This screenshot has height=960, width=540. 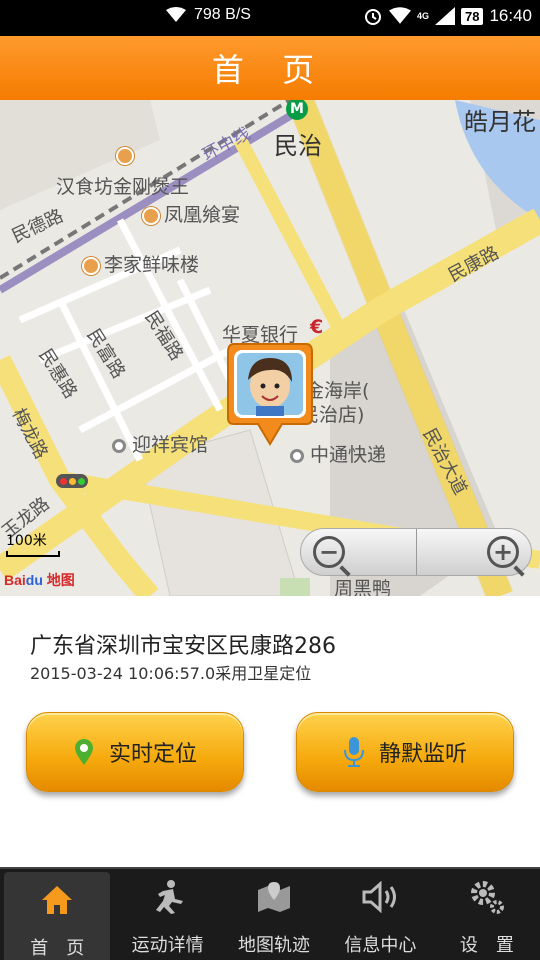 I want to click on gear-icon, so click(x=487, y=897).